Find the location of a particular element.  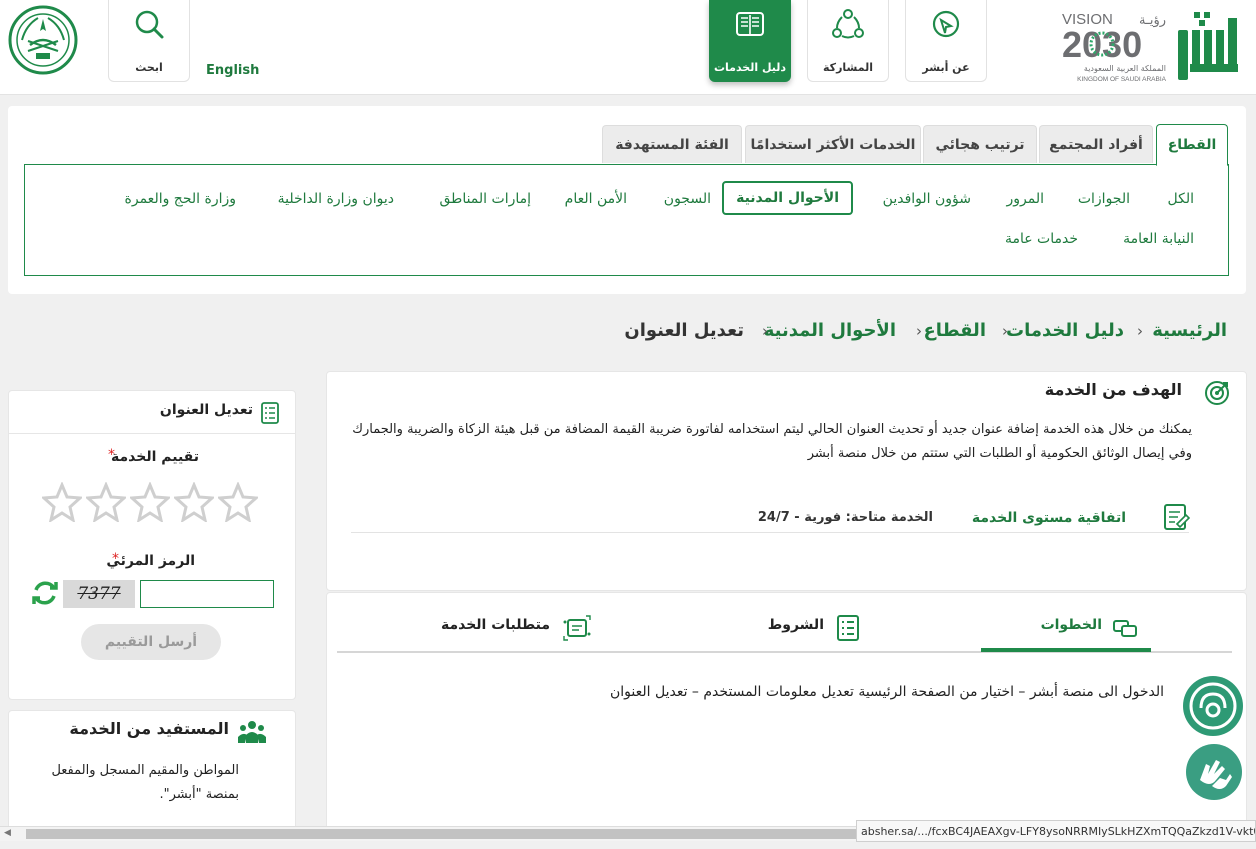

sla-value: الخدمة متاحة: فورية - 24/7 is located at coordinates (845, 517).